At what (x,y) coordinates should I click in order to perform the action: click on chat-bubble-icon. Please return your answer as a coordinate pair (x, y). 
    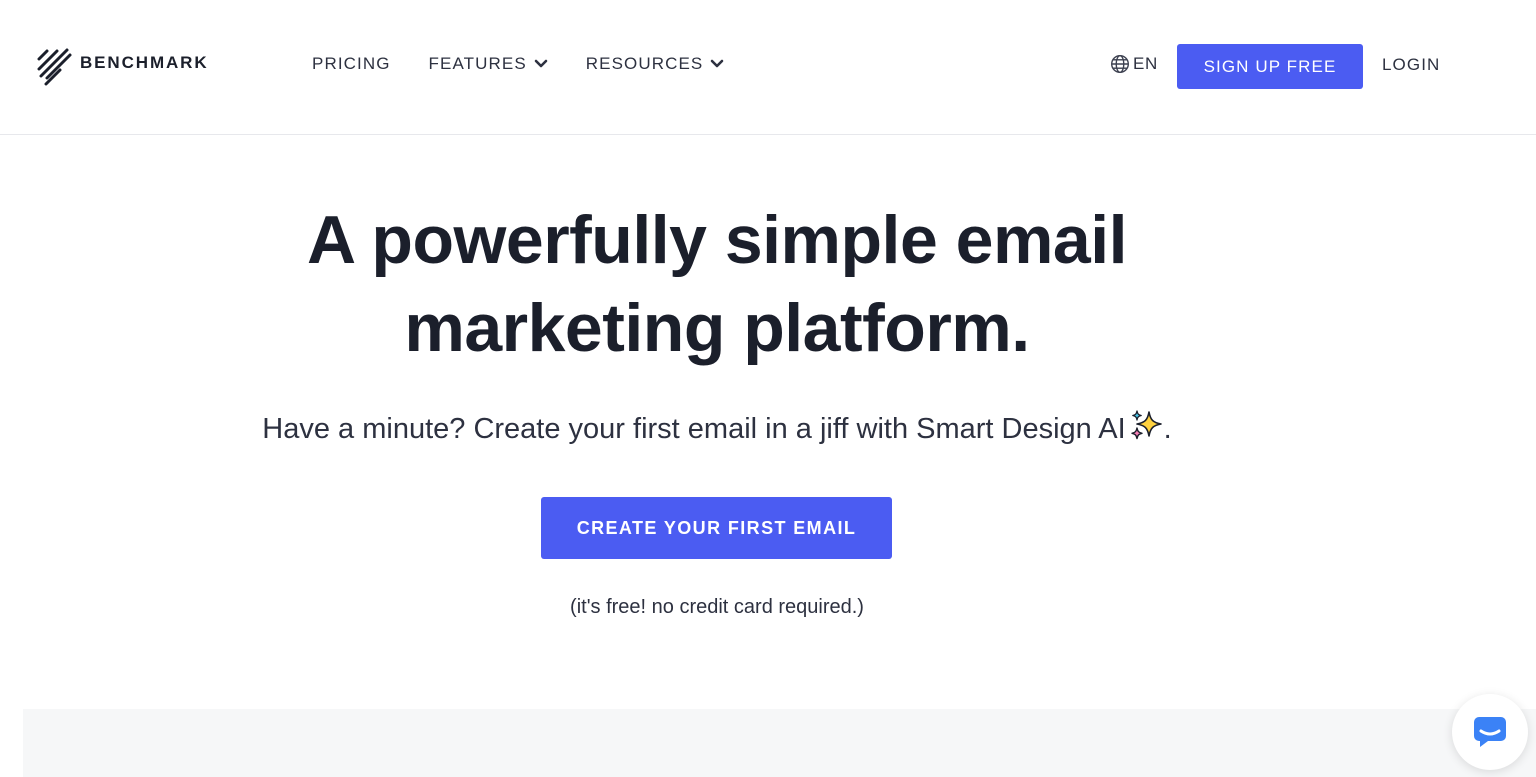
    Looking at the image, I should click on (1490, 732).